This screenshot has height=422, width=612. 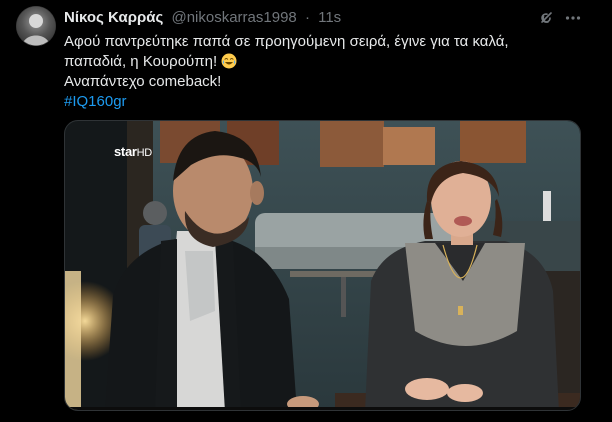 I want to click on more-icon, so click(x=573, y=18).